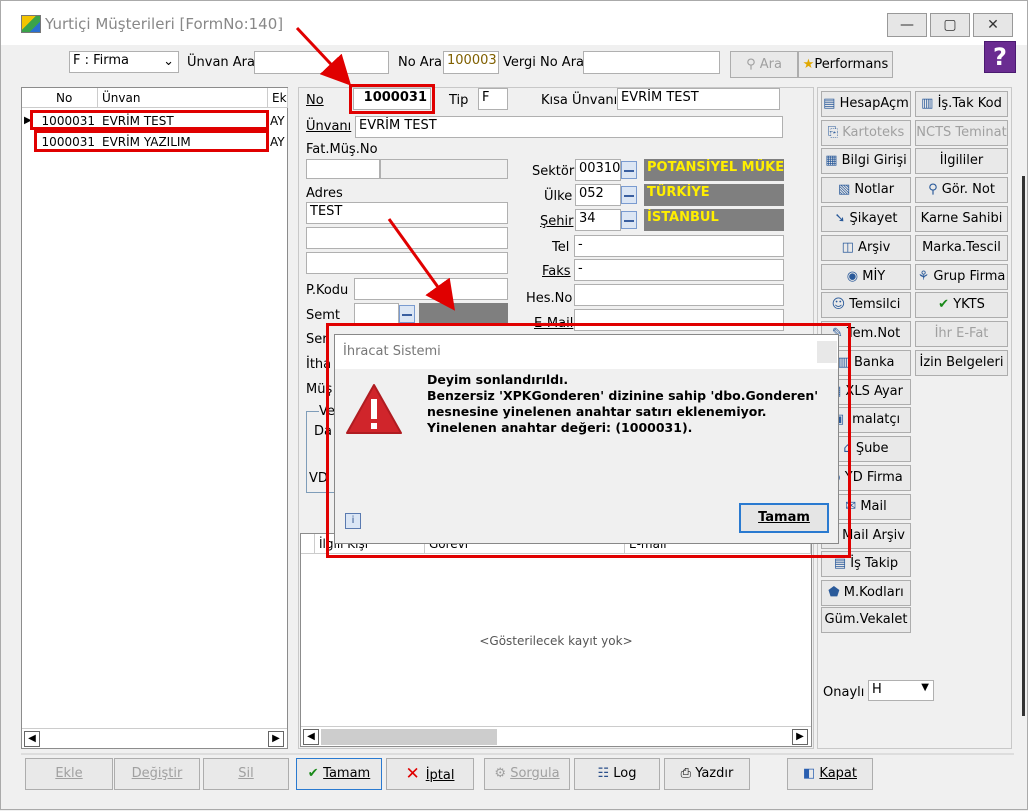  I want to click on fat-mus-no-field, so click(343, 169).